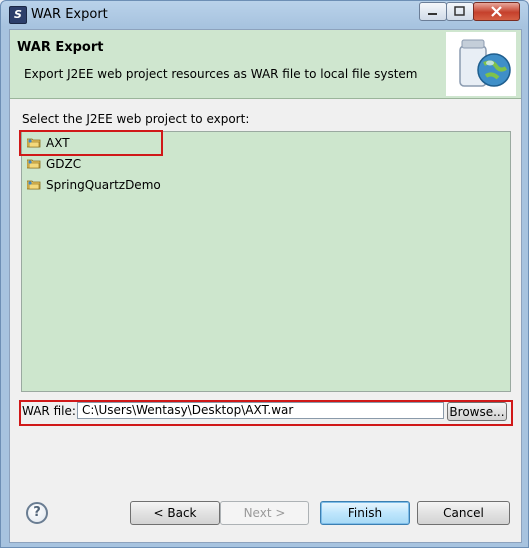 The image size is (529, 548). Describe the element at coordinates (264, 15) in the screenshot. I see `title-bar: S WAR Export` at that location.